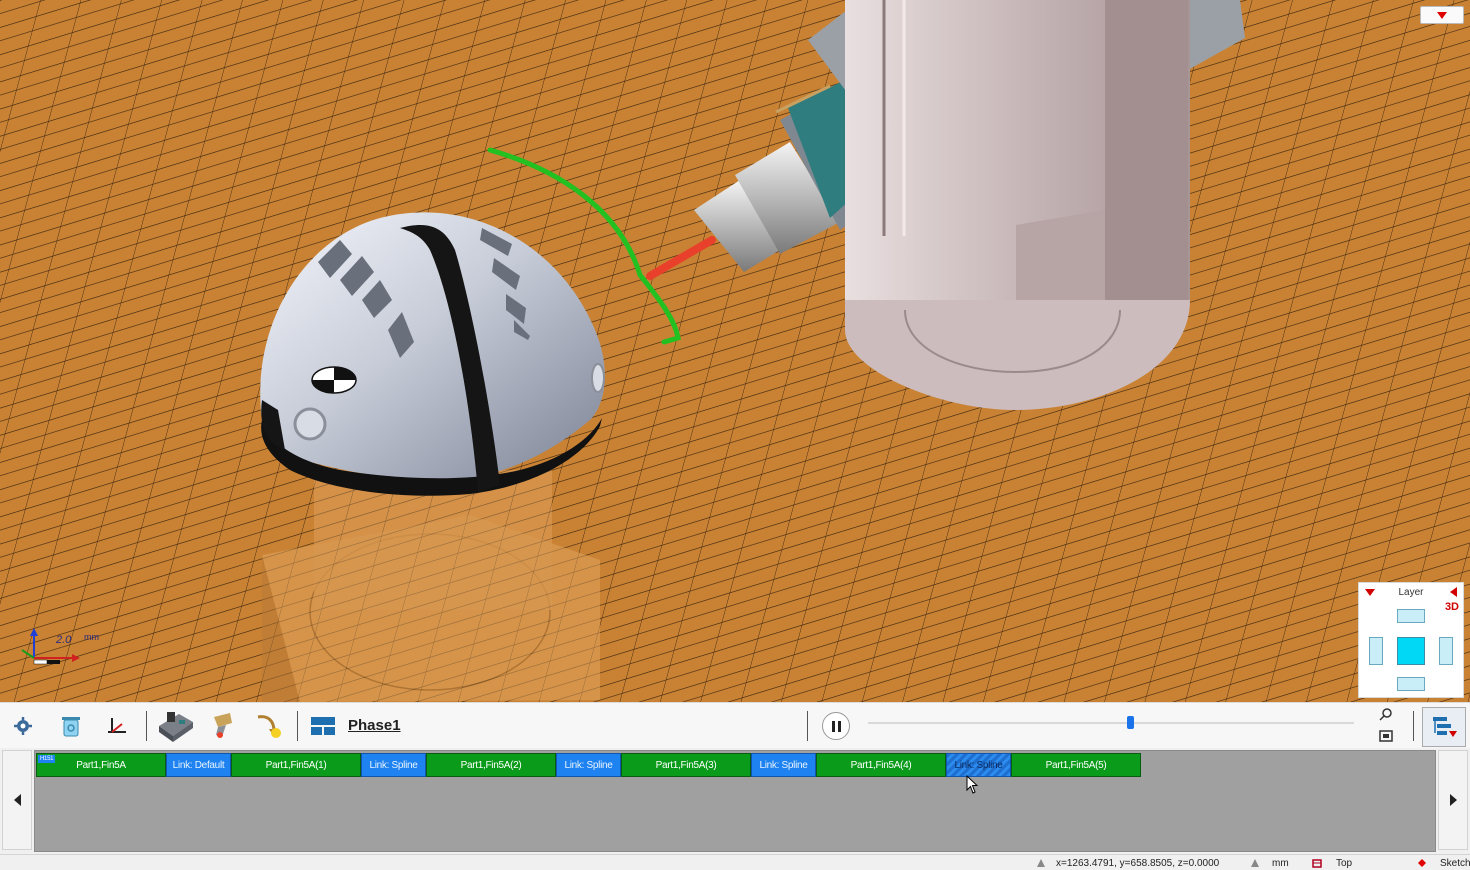  I want to click on timeline-operation: Part1,Fin5A(3), so click(686, 765).